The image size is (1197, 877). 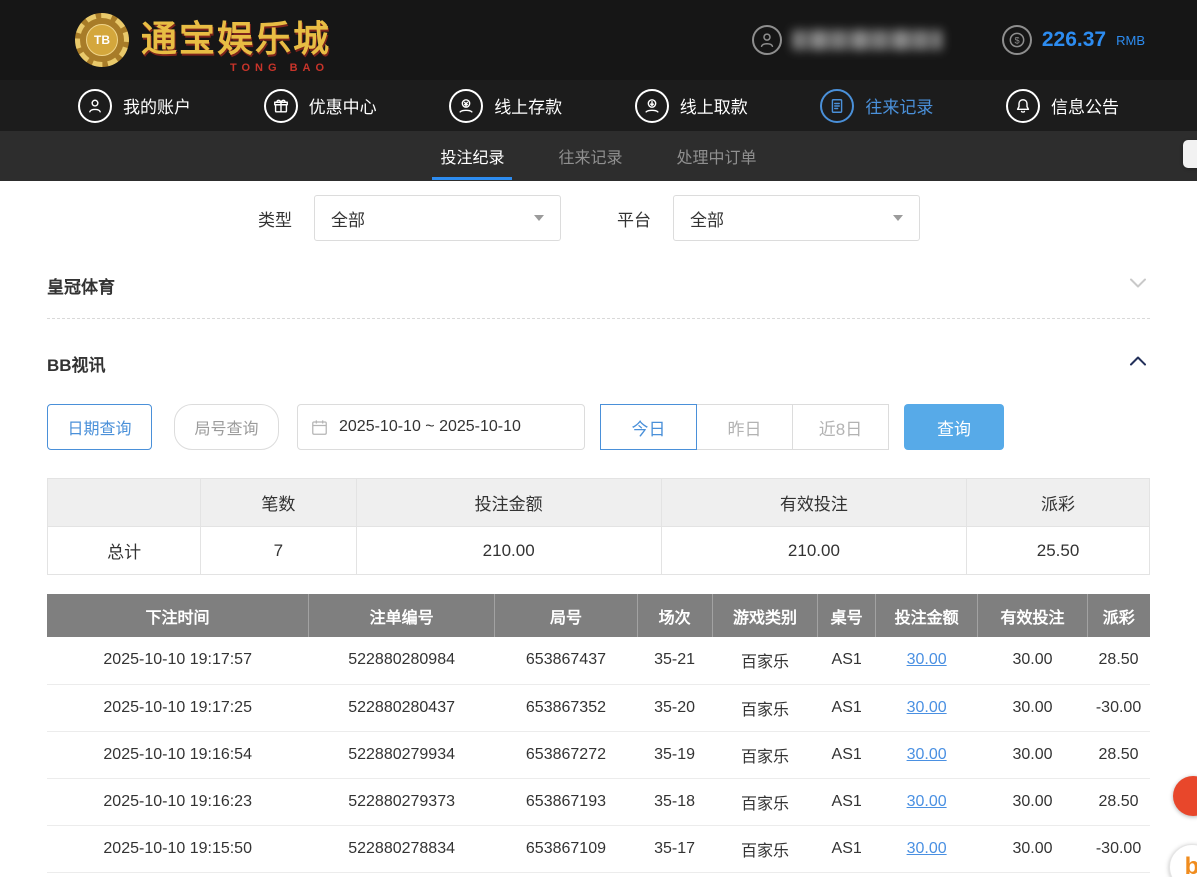 What do you see at coordinates (178, 849) in the screenshot?
I see `cell-time: 2025-10-10 19:15:50` at bounding box center [178, 849].